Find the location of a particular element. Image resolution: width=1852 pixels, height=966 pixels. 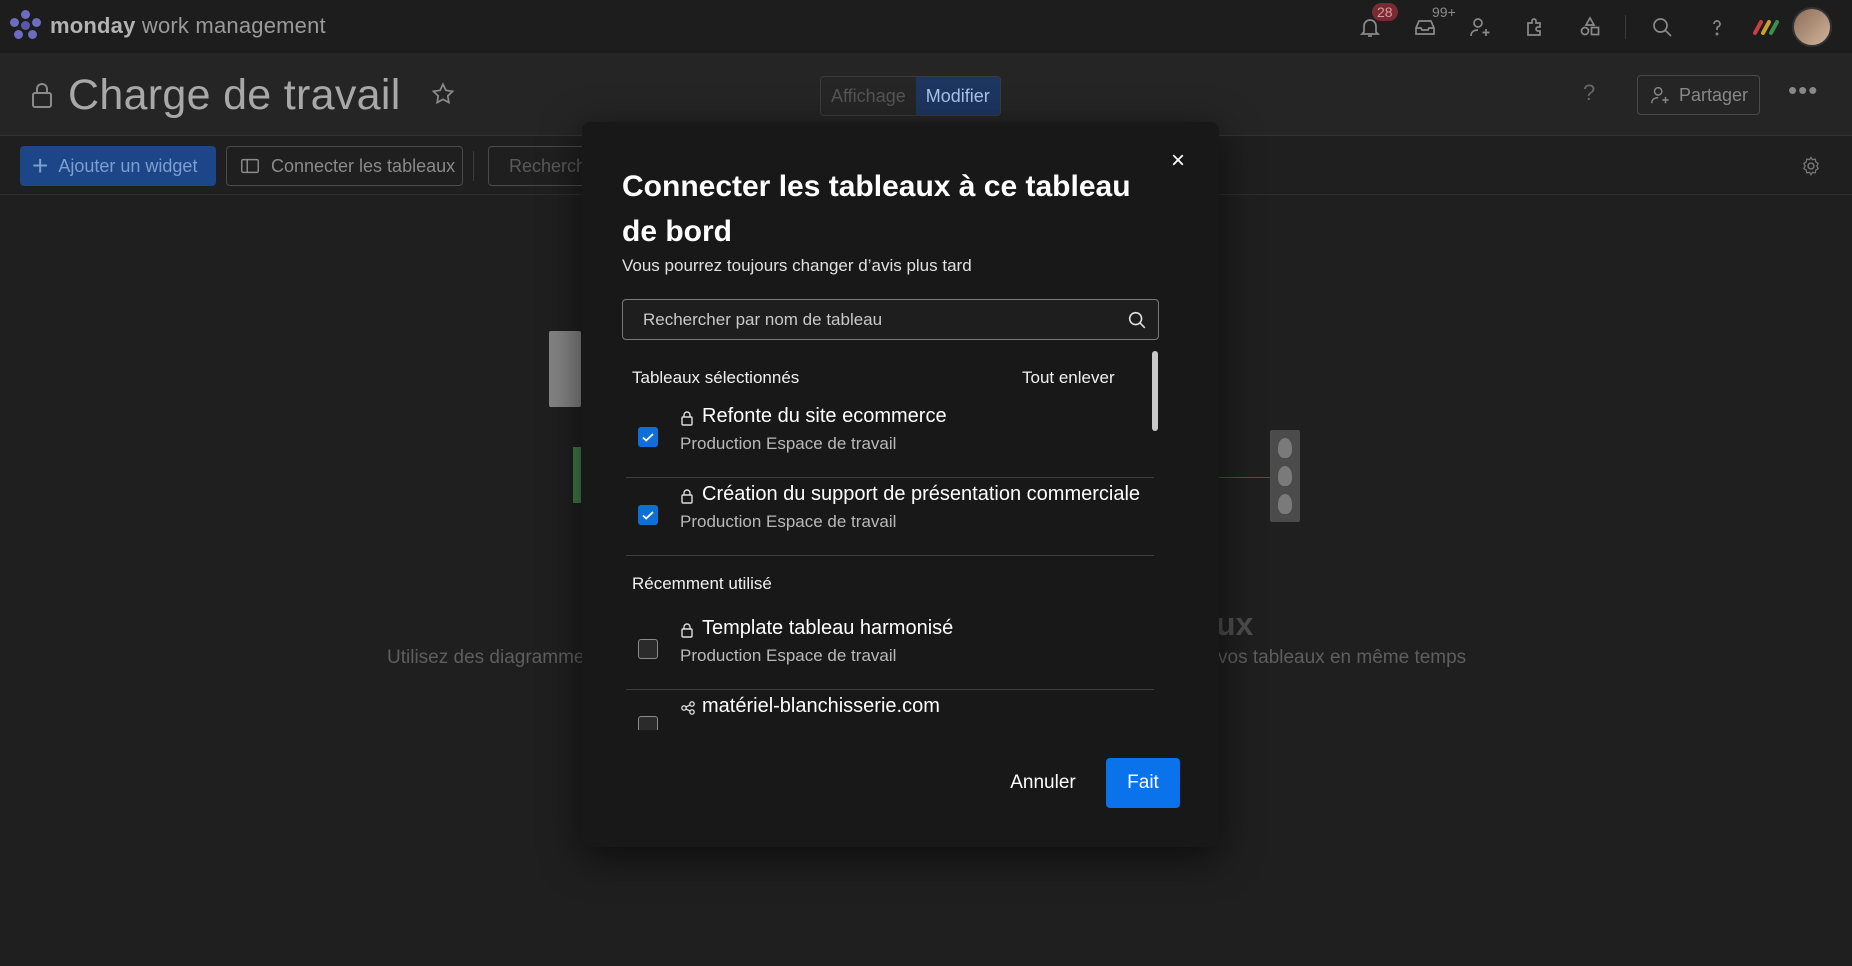

brand: monday work management is located at coordinates (168, 26).